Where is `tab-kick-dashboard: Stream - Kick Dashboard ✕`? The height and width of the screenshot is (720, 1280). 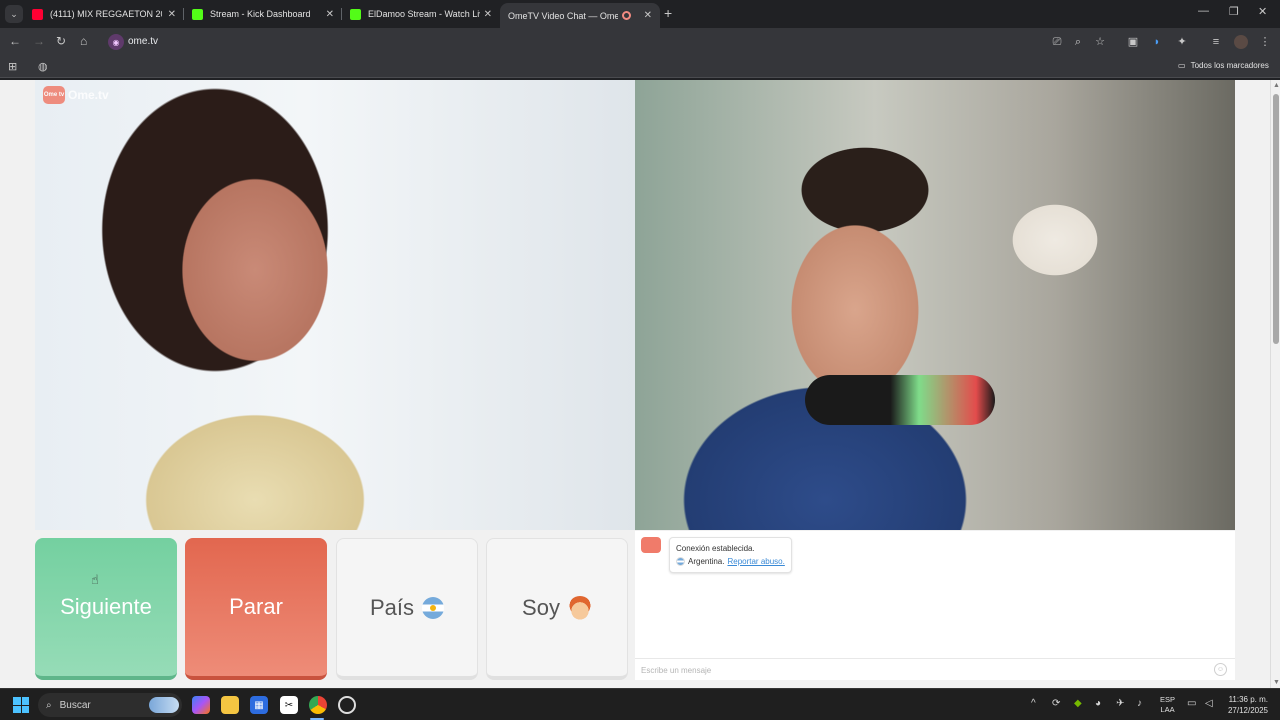
tab-kick-dashboard: Stream - Kick Dashboard ✕ is located at coordinates (263, 14).